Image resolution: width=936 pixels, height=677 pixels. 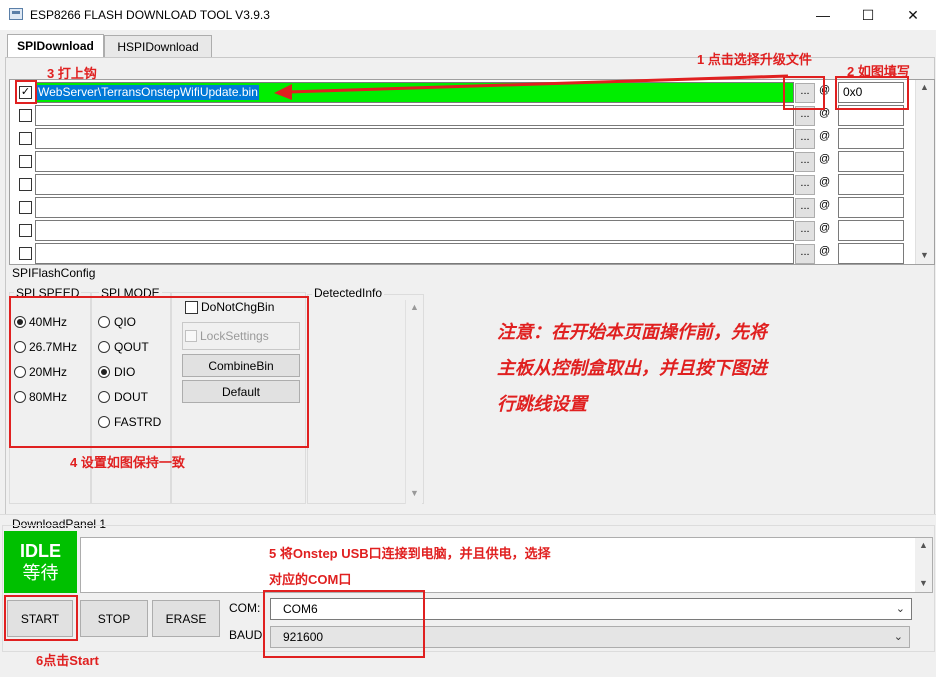 What do you see at coordinates (924, 172) in the screenshot?
I see `file-list-scrollbar: ▲ ▼` at bounding box center [924, 172].